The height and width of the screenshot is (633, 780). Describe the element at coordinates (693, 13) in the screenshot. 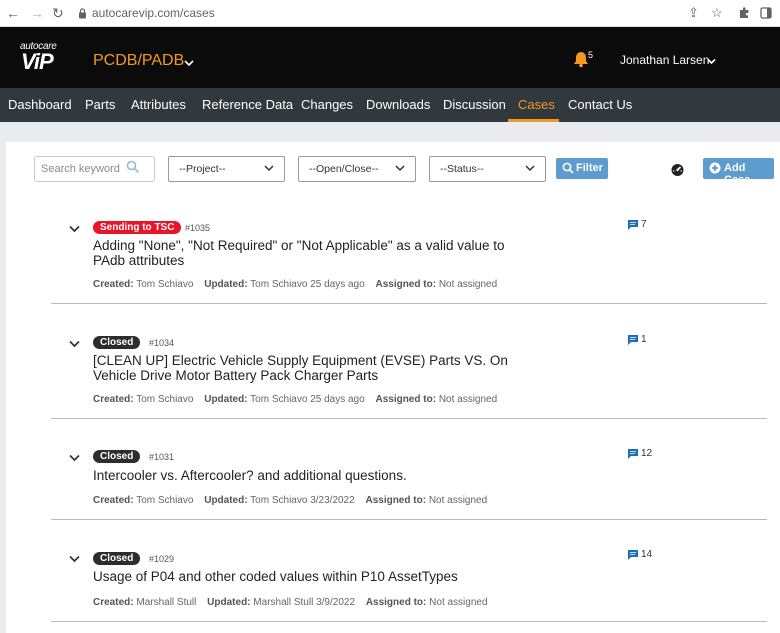

I see `share-icon: ⇪` at that location.